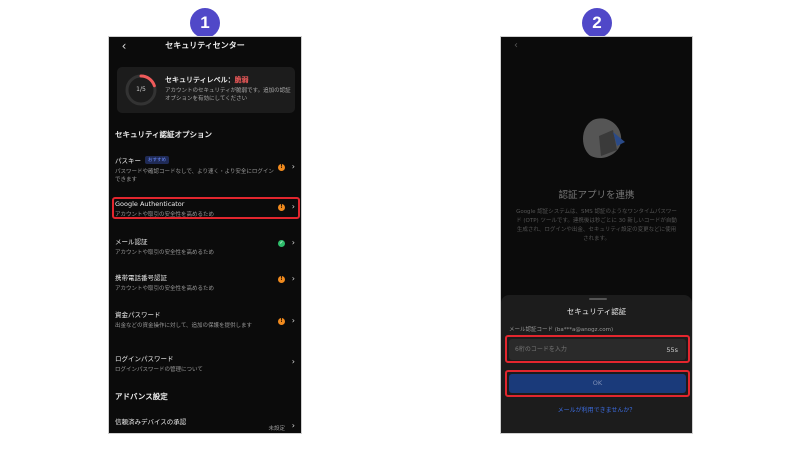  Describe the element at coordinates (200, 80) in the screenshot. I see `security-level-label: セキュリティレベル：` at that location.